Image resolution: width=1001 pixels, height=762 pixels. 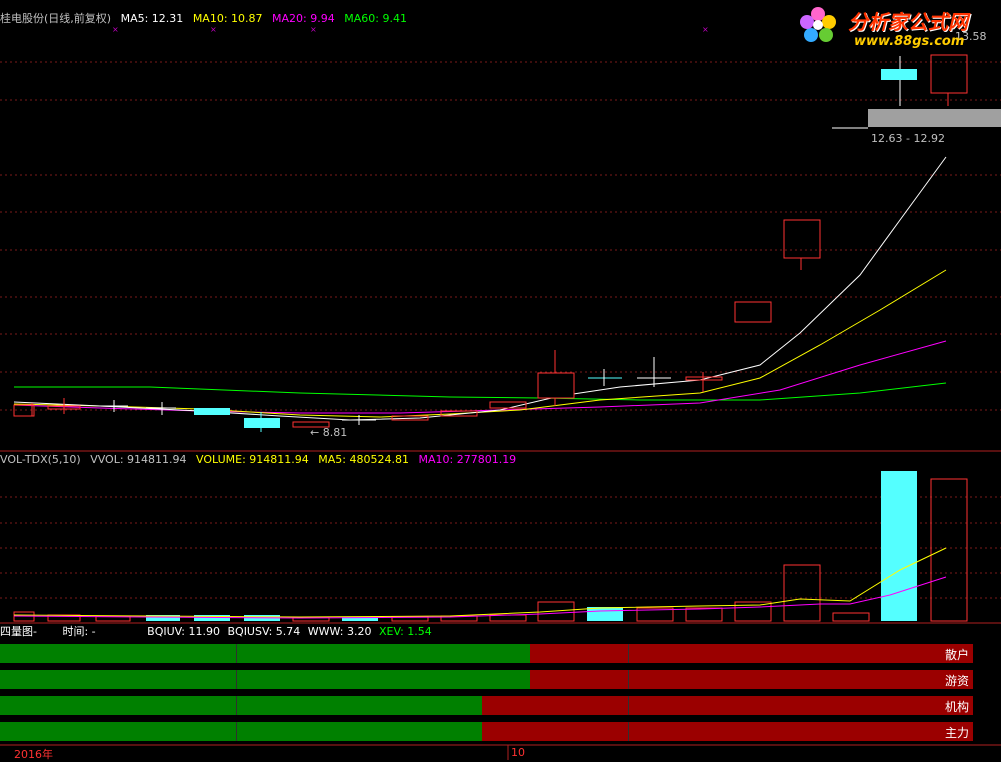 I want to click on sentiment-bar-label: 机构, so click(x=956, y=707).